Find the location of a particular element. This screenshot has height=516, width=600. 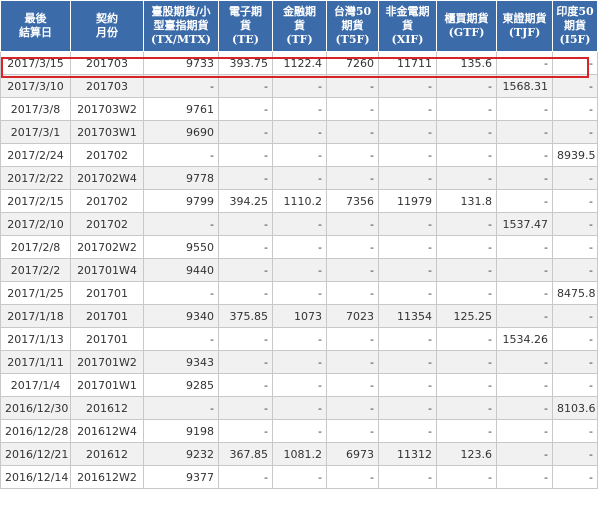

table-row: 2017/1/13 201701- - - - - -1534.26- is located at coordinates (299, 339).